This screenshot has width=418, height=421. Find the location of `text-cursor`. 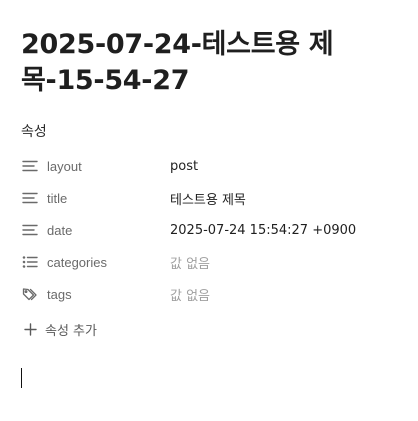

text-cursor is located at coordinates (21, 378).